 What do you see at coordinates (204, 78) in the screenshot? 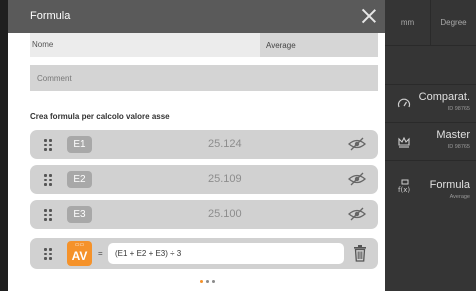
I see `comment-input: Comment` at bounding box center [204, 78].